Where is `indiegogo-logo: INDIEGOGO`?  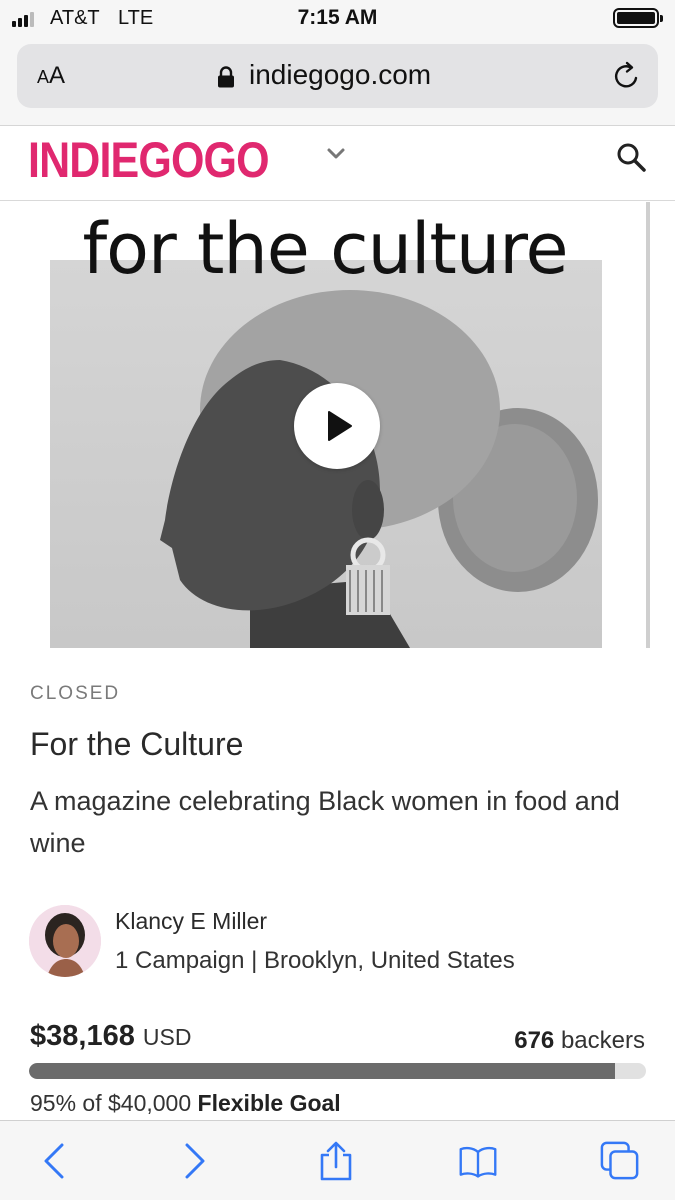 indiegogo-logo: INDIEGOGO is located at coordinates (149, 160).